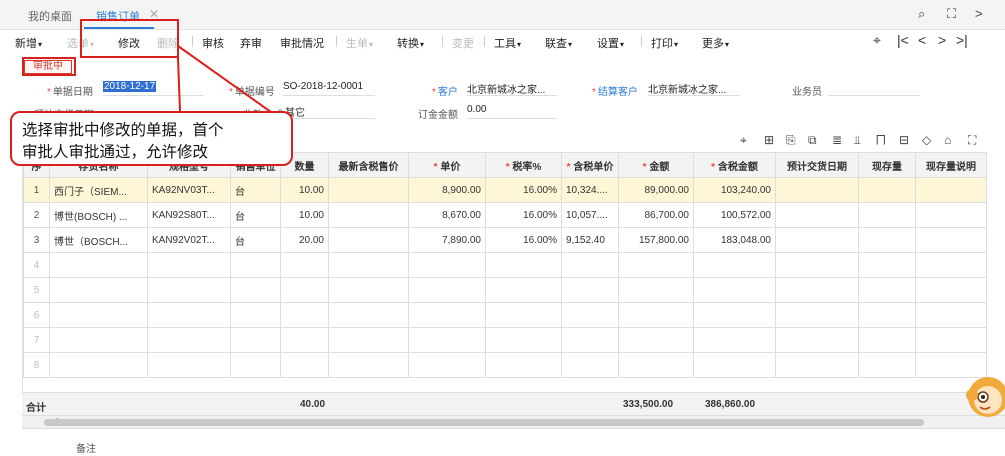 The height and width of the screenshot is (456, 1005). What do you see at coordinates (153, 88) in the screenshot?
I see `date-field: 2018-12-17` at bounding box center [153, 88].